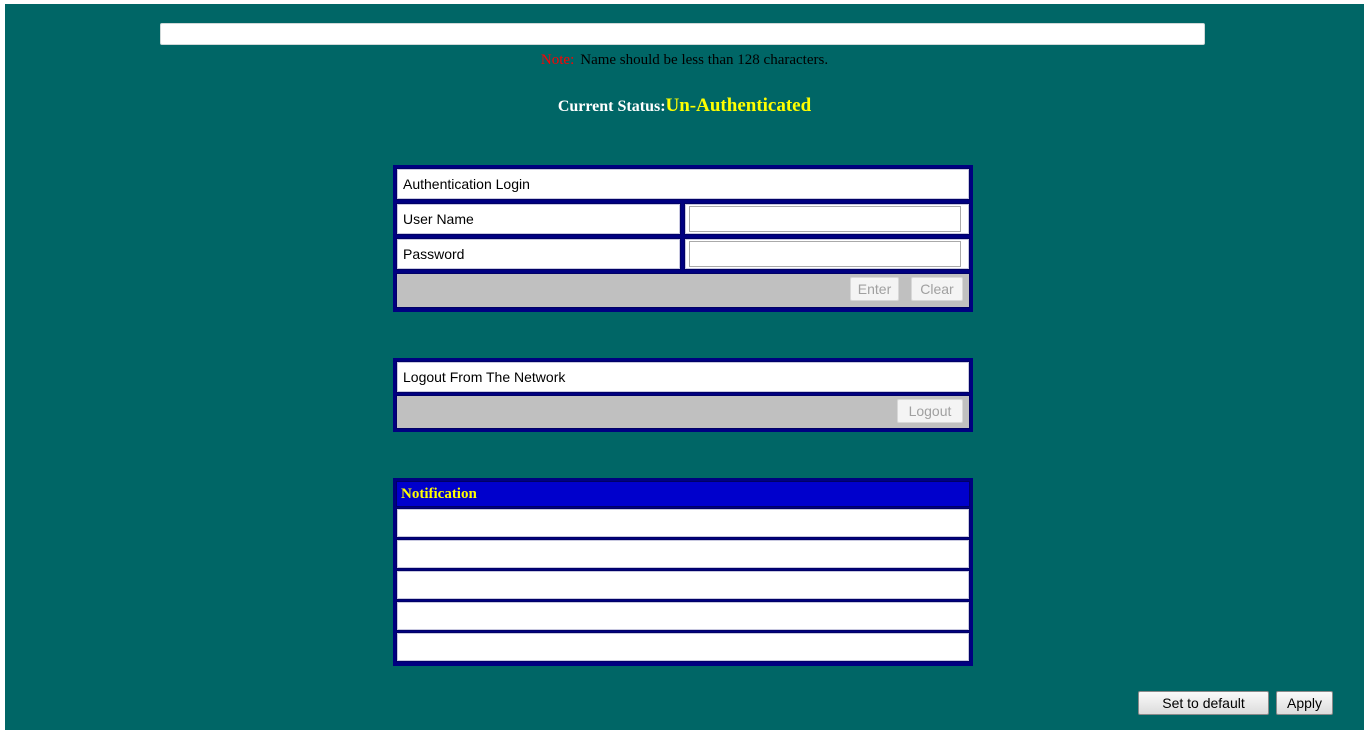 The image size is (1369, 731). I want to click on username-input, so click(825, 219).